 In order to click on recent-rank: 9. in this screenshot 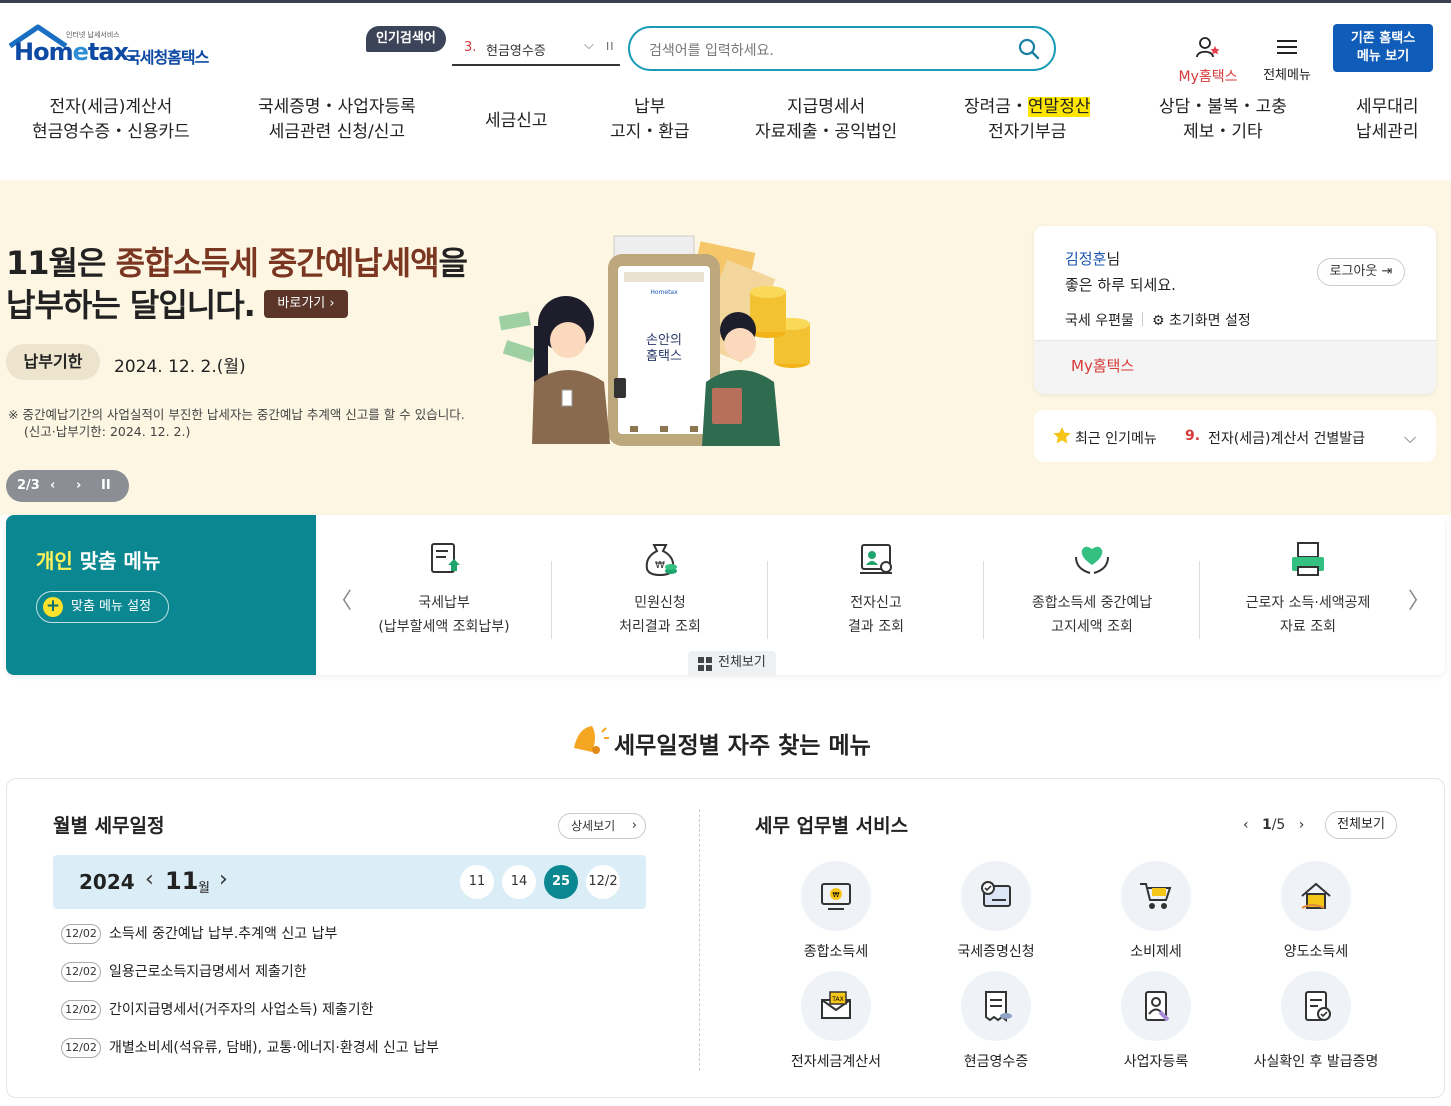, I will do `click(1193, 436)`.